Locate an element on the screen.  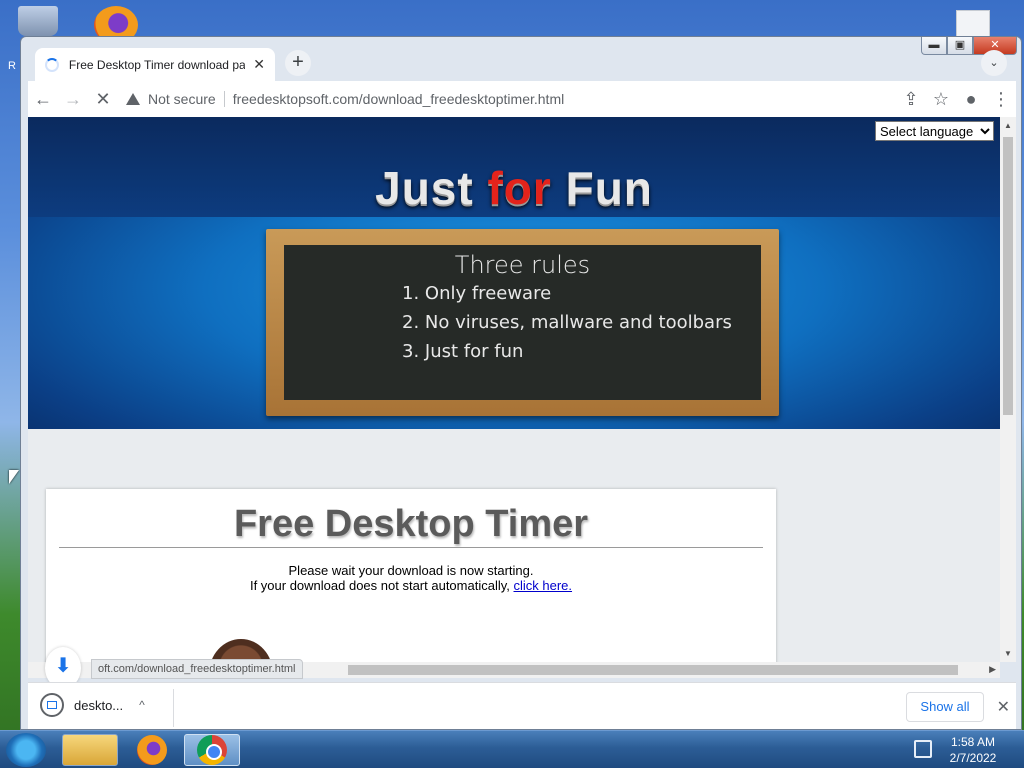
mouse-cursor-icon is located at coordinates (14, 477).